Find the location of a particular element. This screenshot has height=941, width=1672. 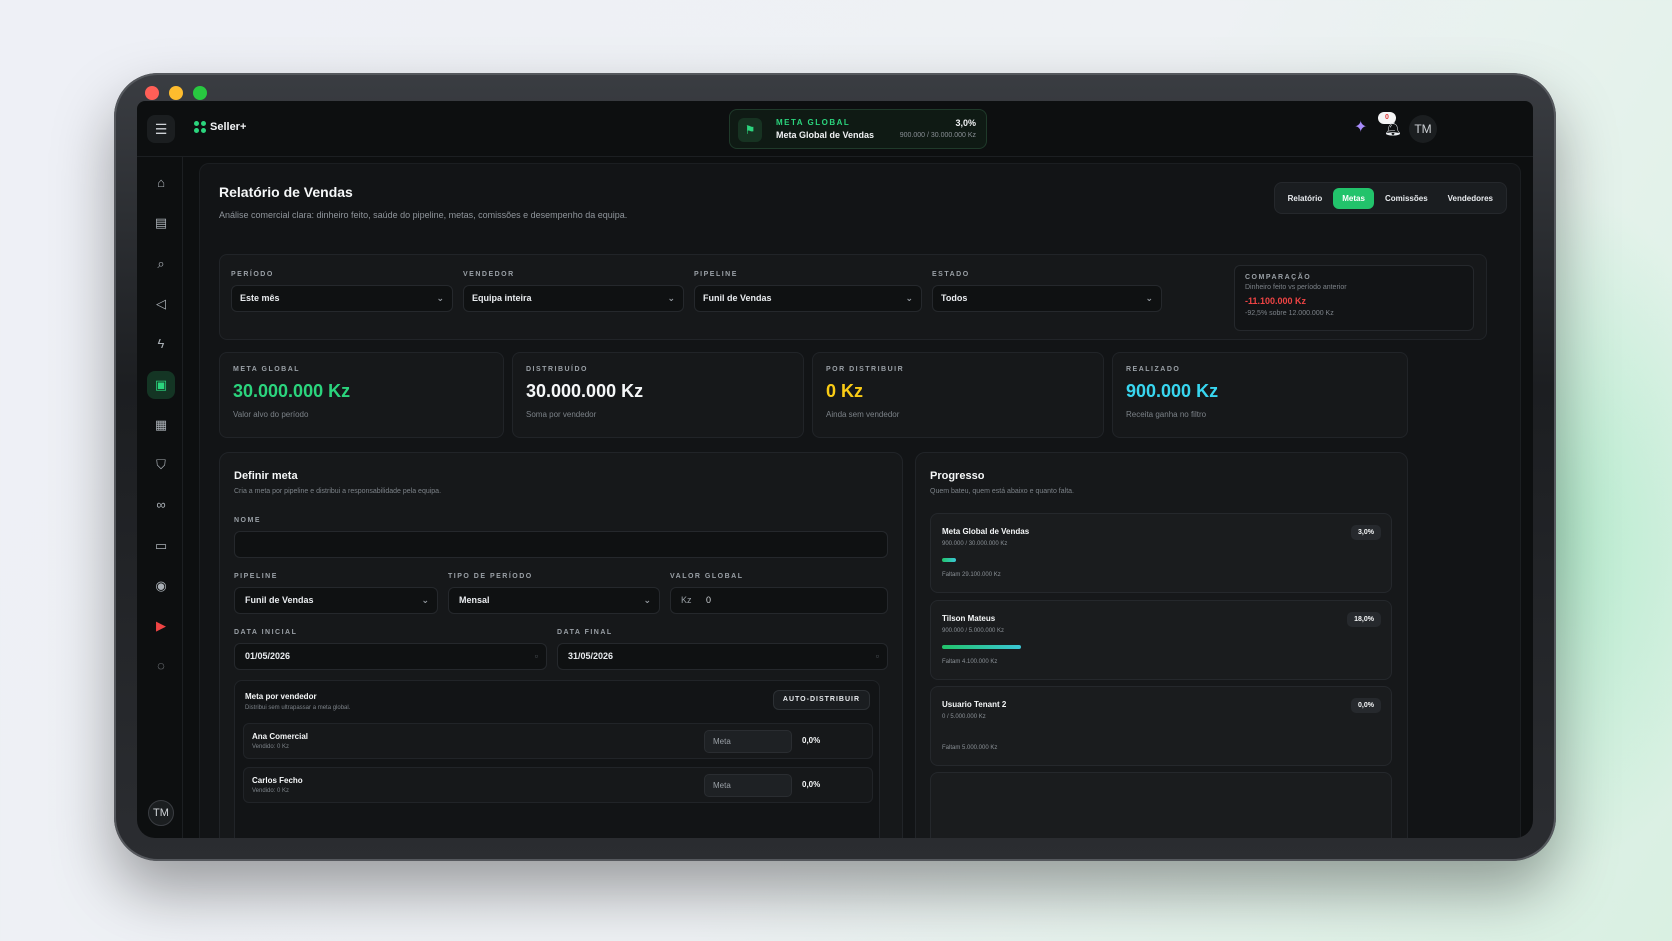

sparkle-icon: ✦ is located at coordinates (1360, 127).